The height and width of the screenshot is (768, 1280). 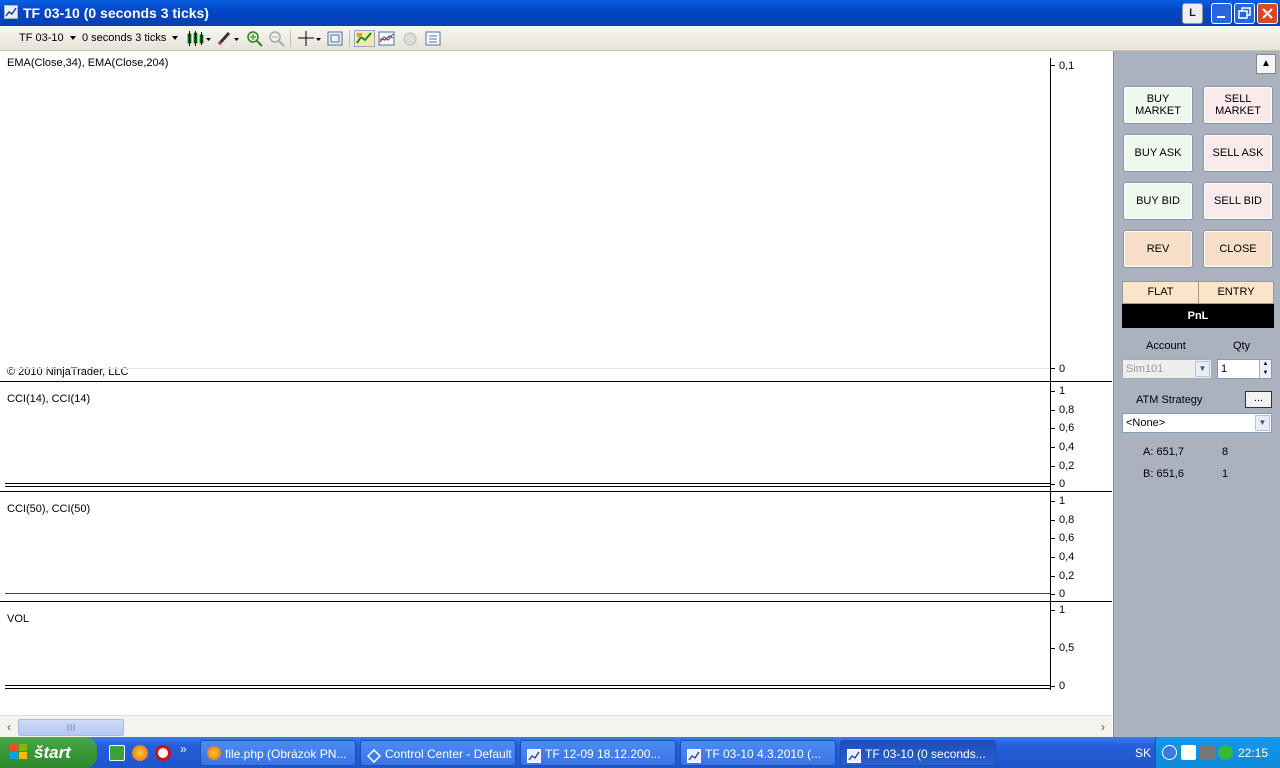 What do you see at coordinates (1238, 201) in the screenshot?
I see `sell-bid-button: SELL BID` at bounding box center [1238, 201].